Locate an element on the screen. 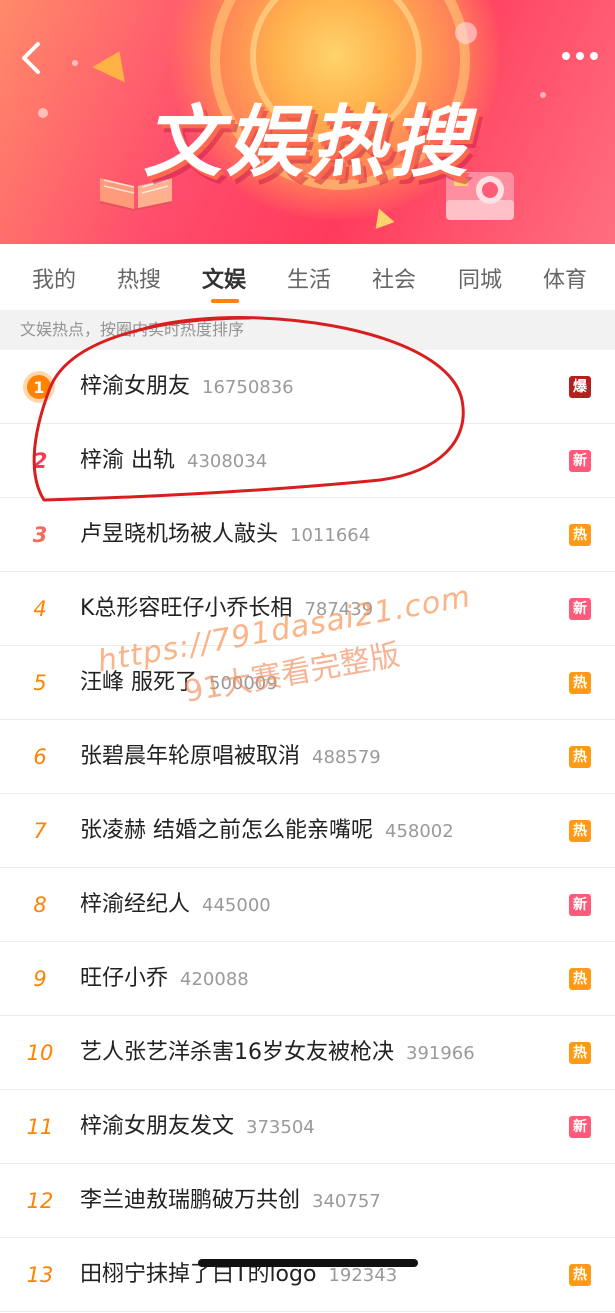 The width and height of the screenshot is (615, 1313). item-title-text: 艺人张艺洋杀害16岁女友被枪决 is located at coordinates (237, 1052).